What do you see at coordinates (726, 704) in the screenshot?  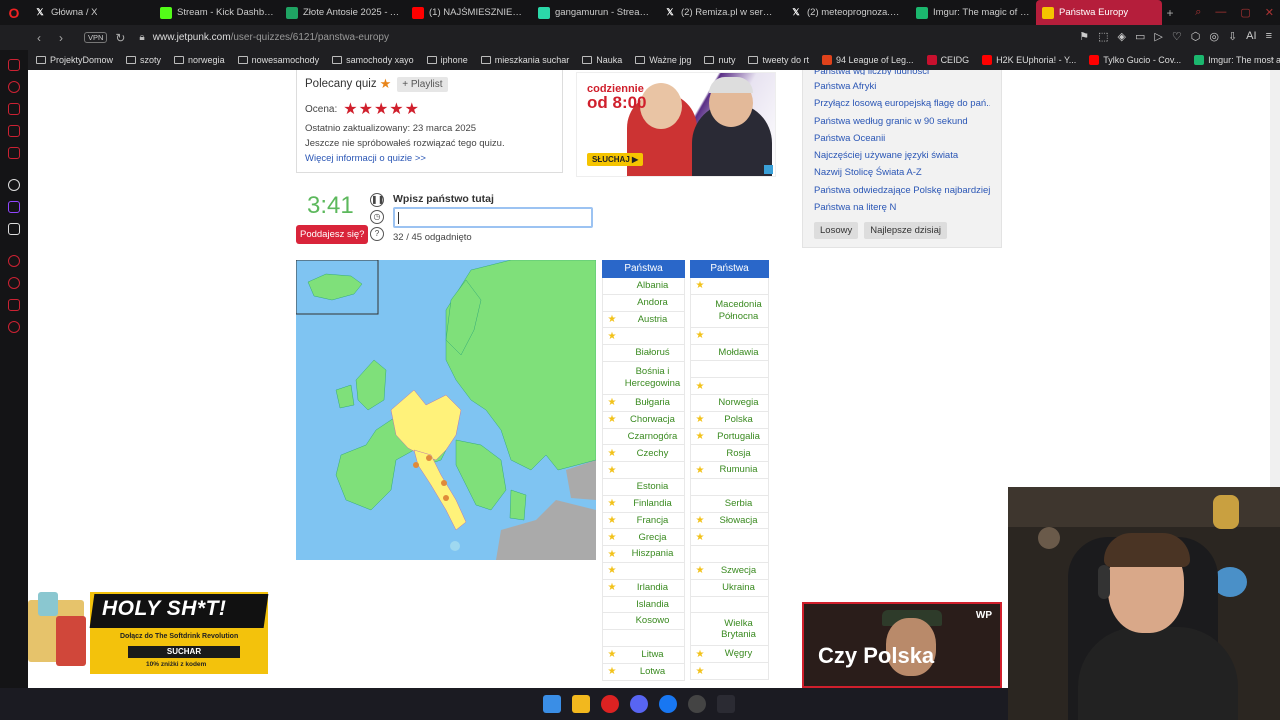 I see `terminal-icon` at bounding box center [726, 704].